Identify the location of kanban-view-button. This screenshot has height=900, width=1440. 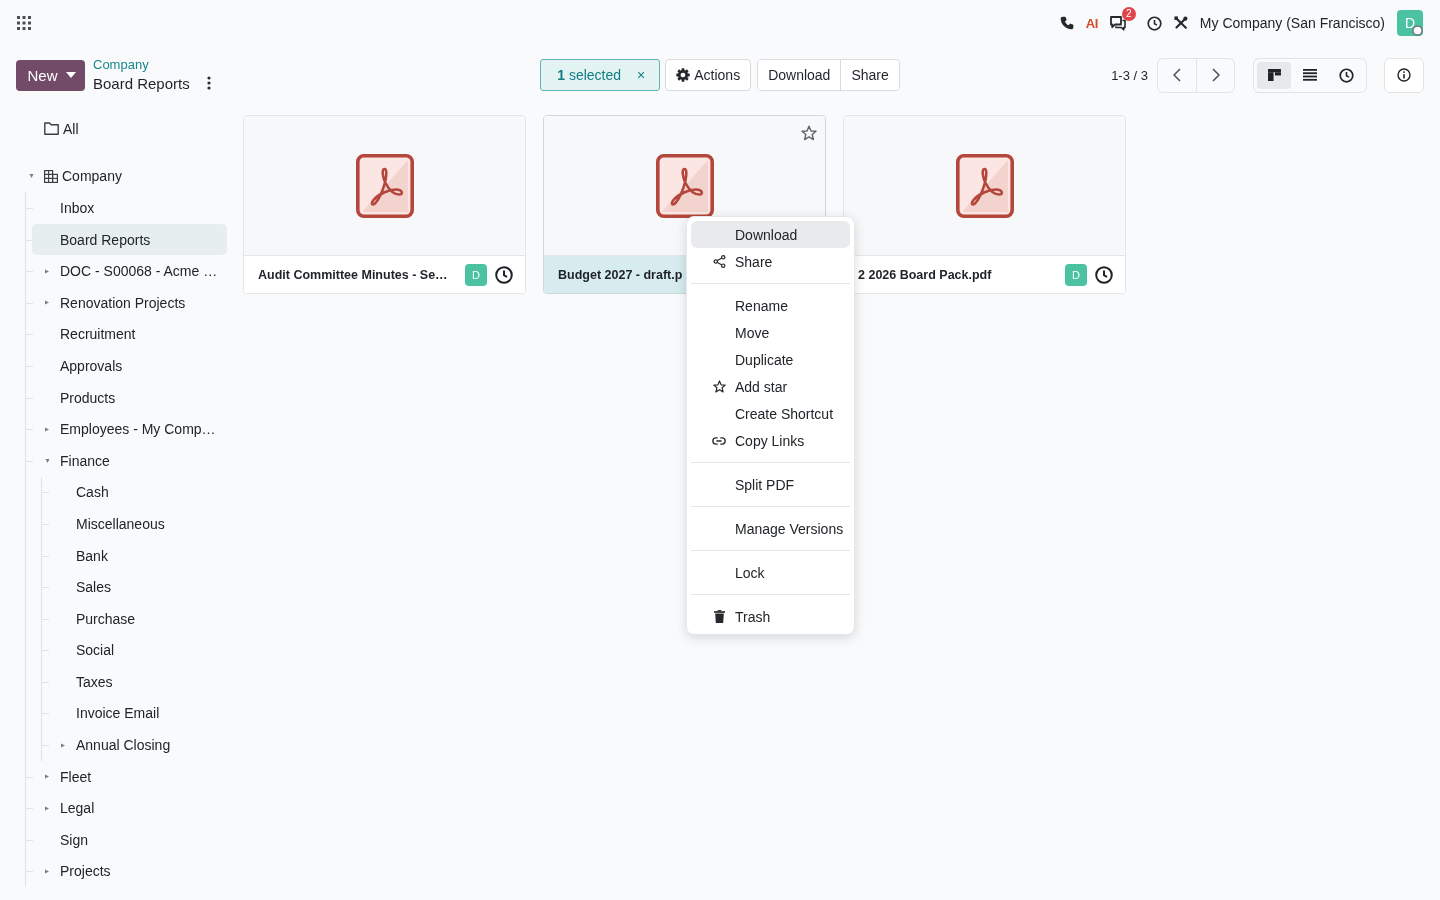
(1274, 75).